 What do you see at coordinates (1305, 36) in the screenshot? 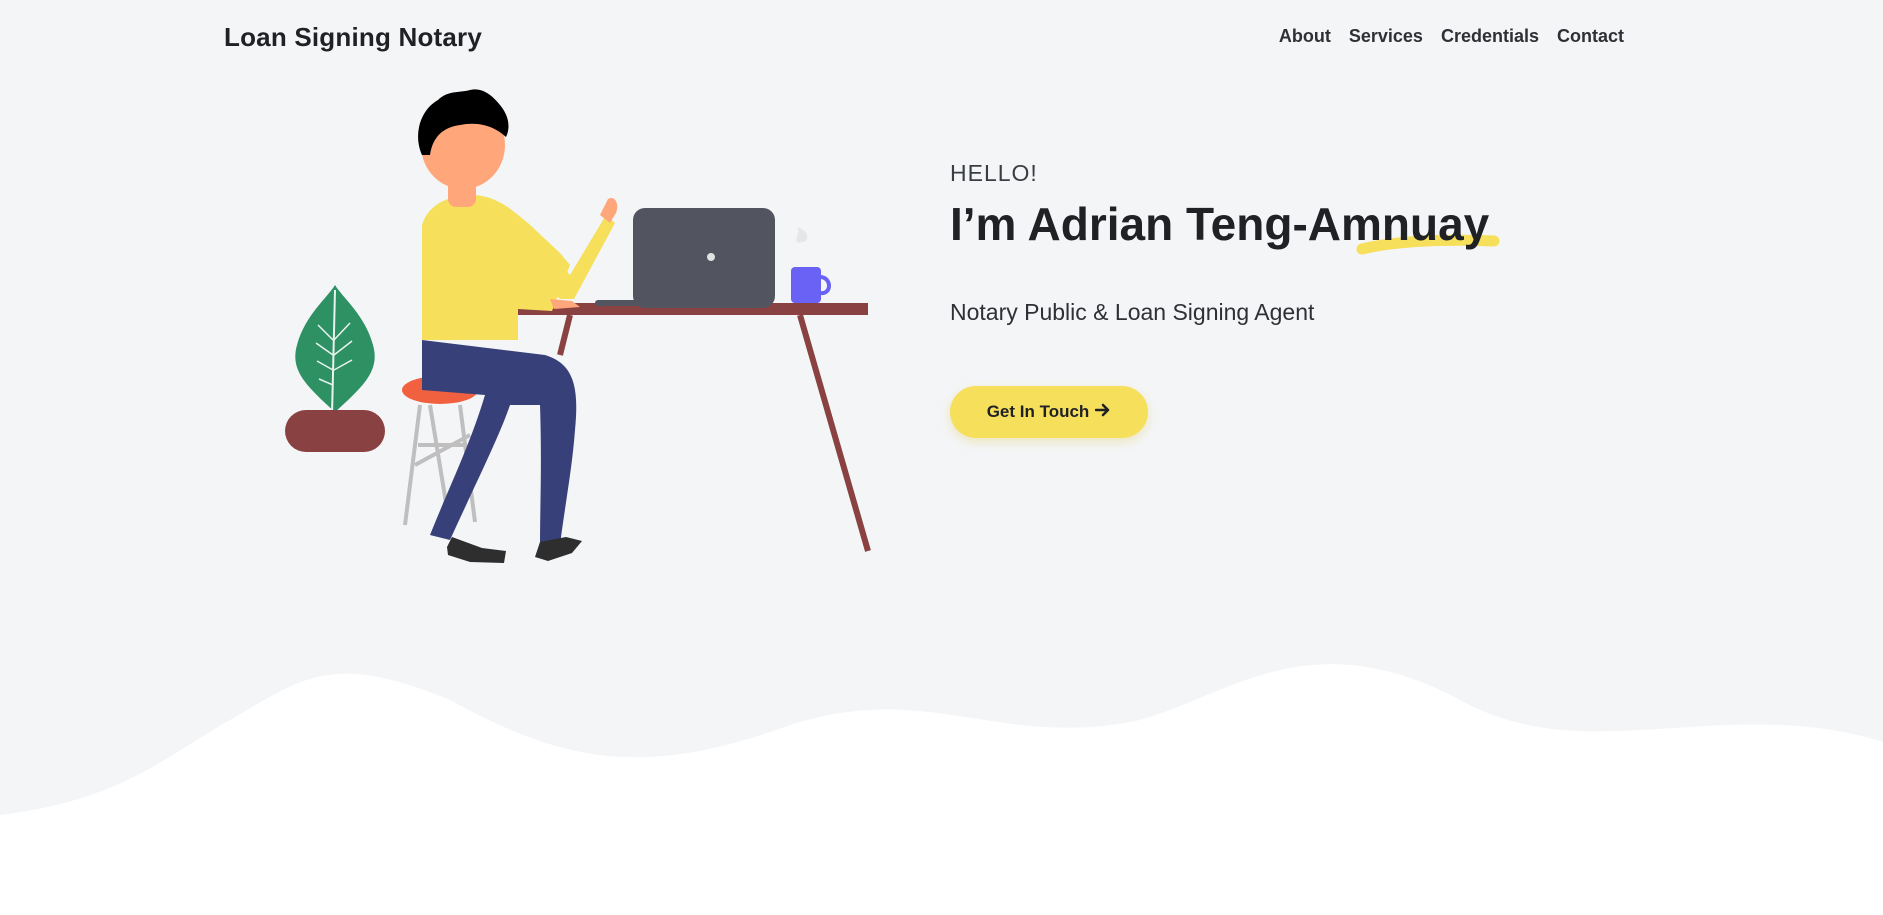
I see `nav-link-about: About` at bounding box center [1305, 36].